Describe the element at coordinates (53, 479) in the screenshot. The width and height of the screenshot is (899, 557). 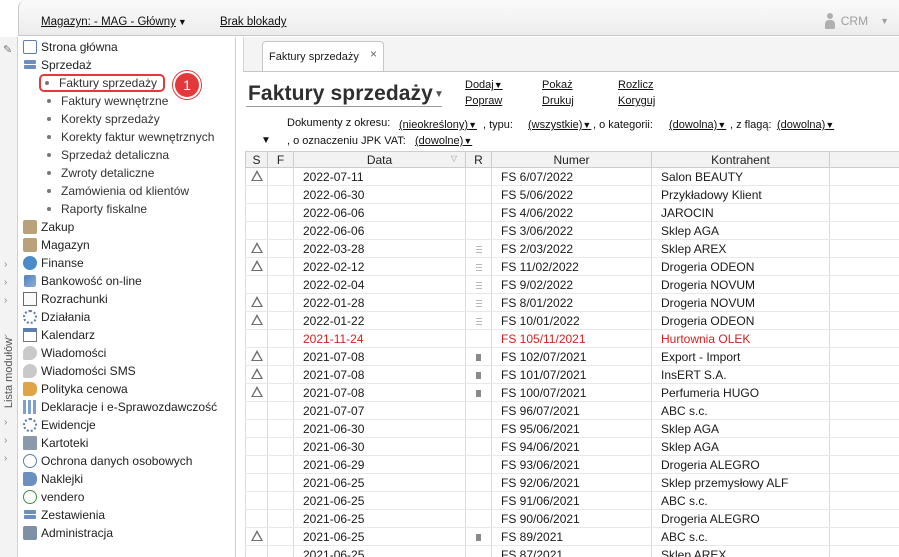
I see `nav-item-stickers: Naklejki` at that location.